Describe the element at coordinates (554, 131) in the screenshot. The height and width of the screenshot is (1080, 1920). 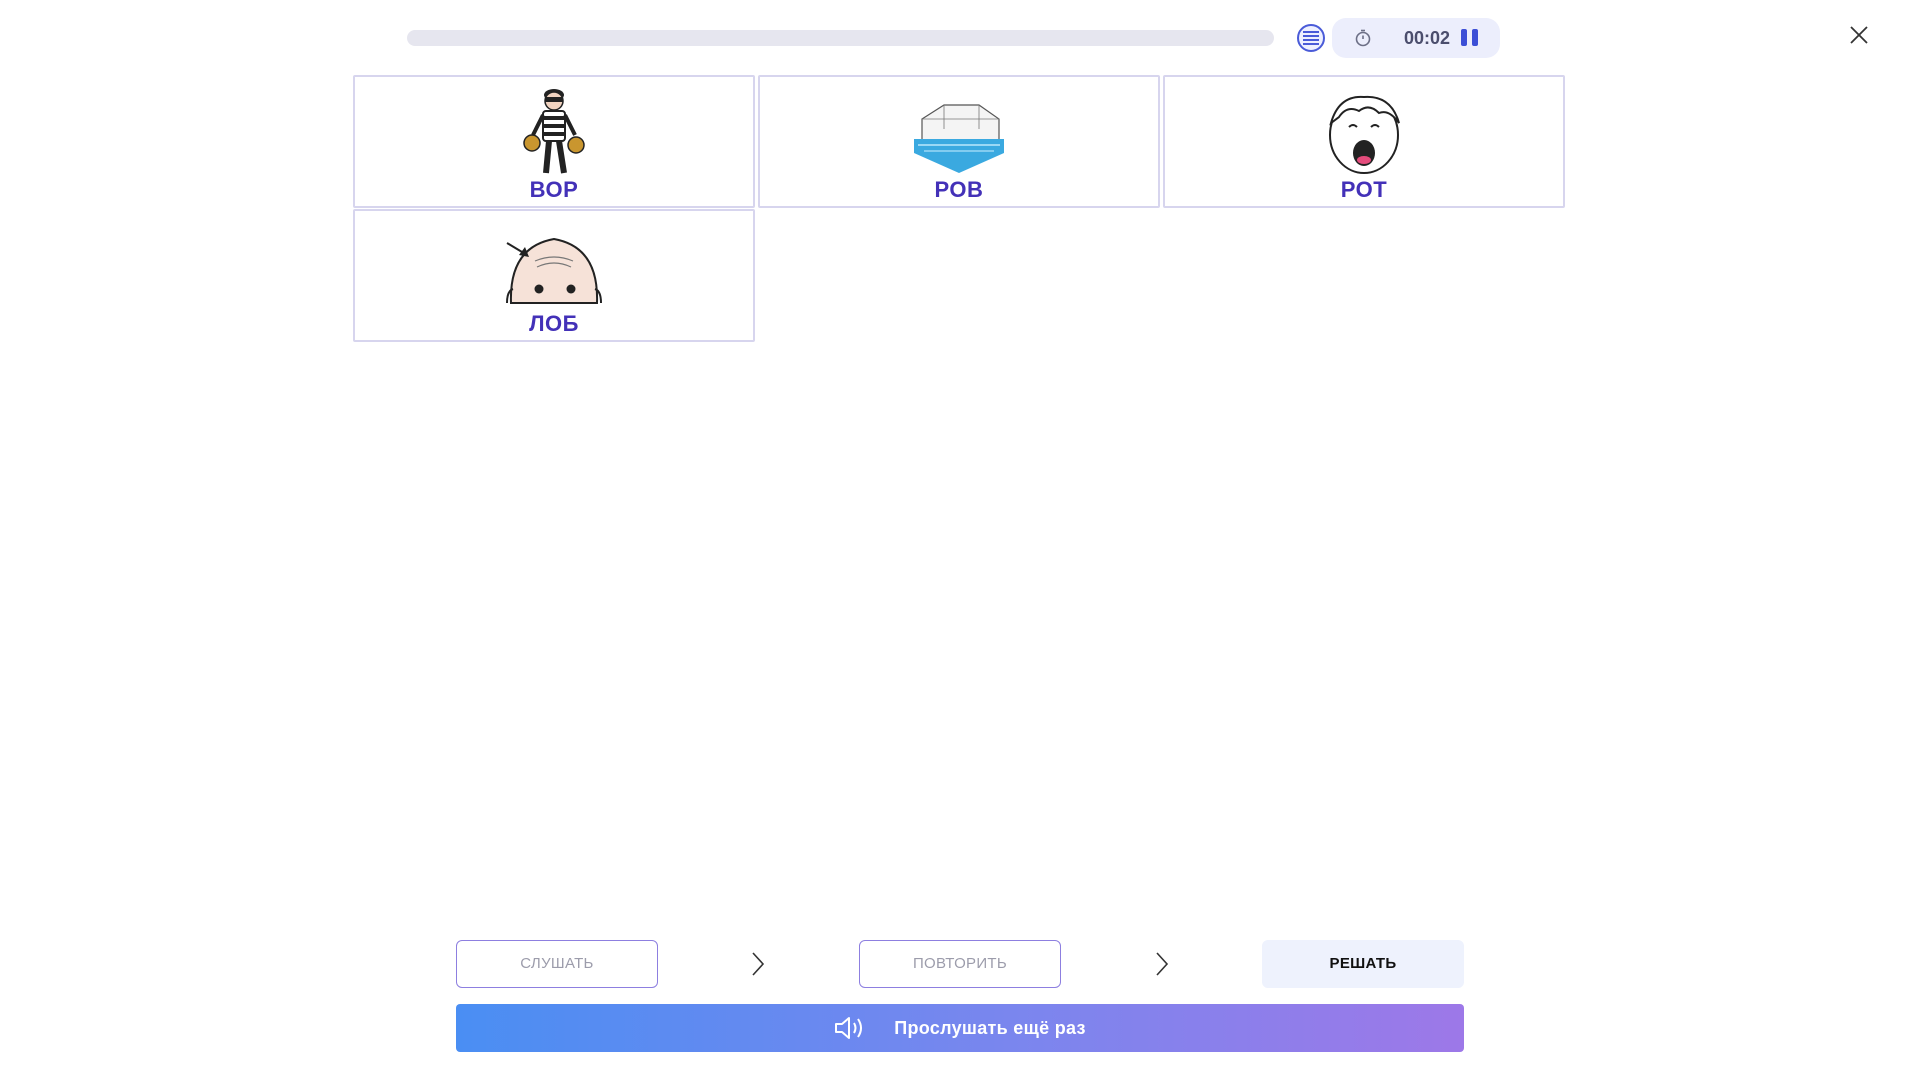
I see `thief-image` at that location.